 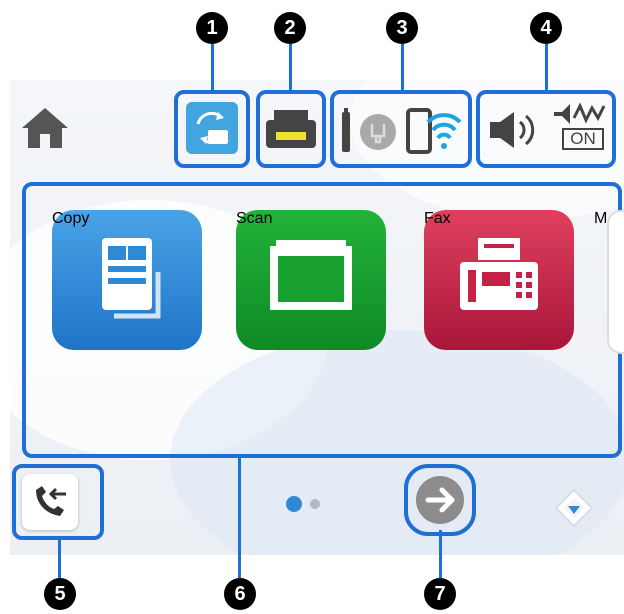 I want to click on phone-incoming-icon, so click(x=51, y=501).